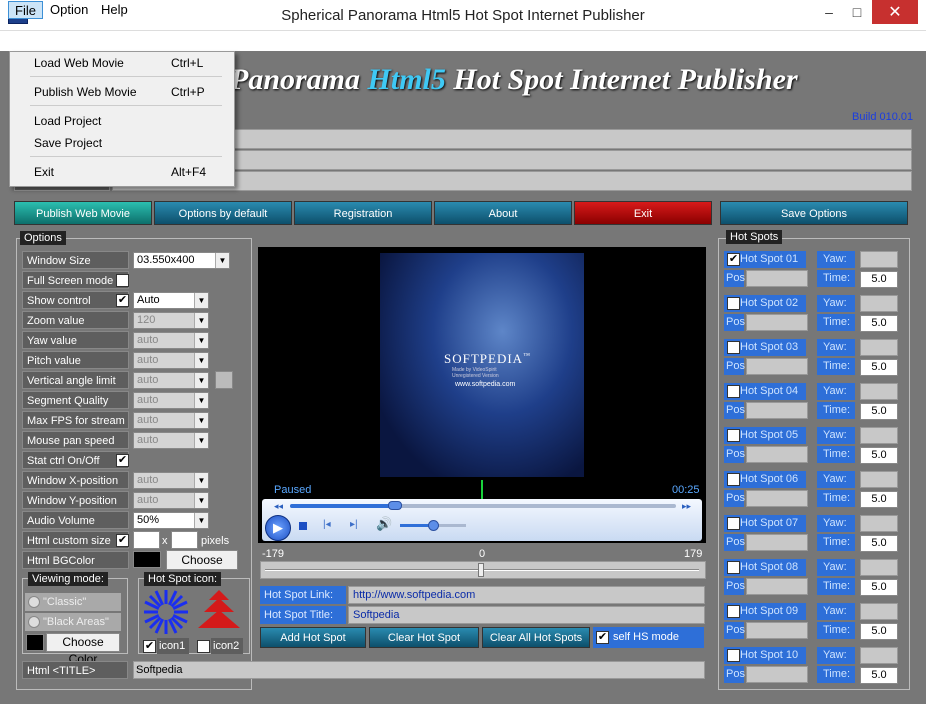 The width and height of the screenshot is (926, 704). What do you see at coordinates (73, 602) in the screenshot?
I see `viewing-mode-classic: "Classic"` at bounding box center [73, 602].